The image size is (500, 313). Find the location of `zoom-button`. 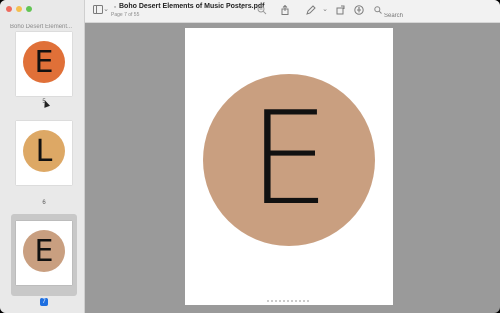

zoom-button is located at coordinates (29, 9).